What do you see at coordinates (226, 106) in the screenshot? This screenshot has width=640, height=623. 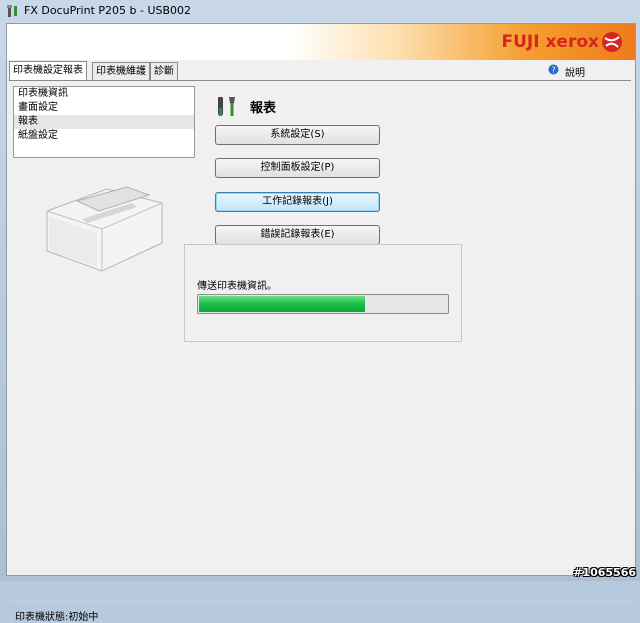 I see `tools-icon` at bounding box center [226, 106].